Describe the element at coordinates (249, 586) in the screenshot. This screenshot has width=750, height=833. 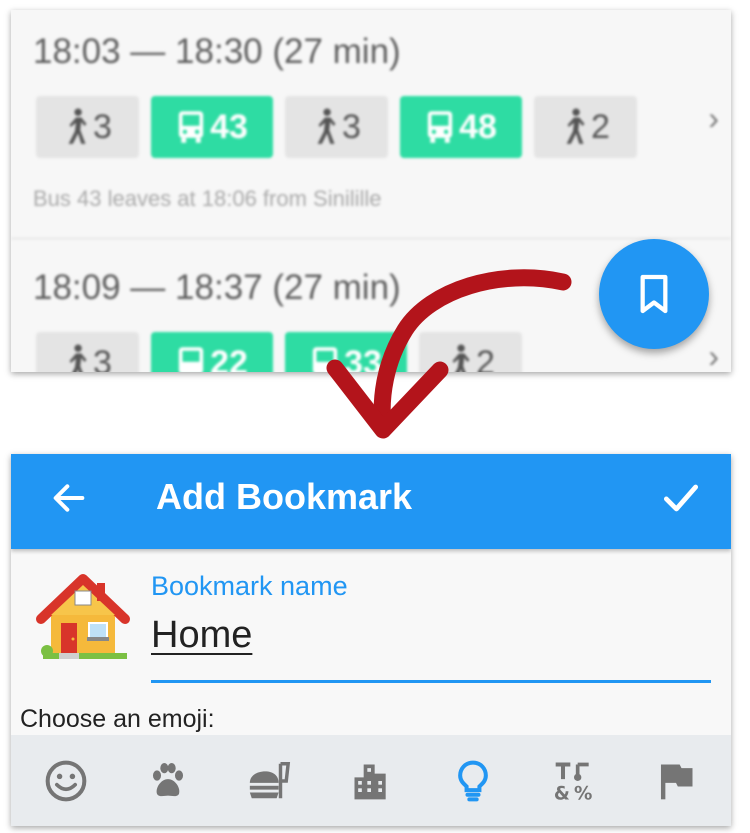
I see `bookmark-name-label: Bookmark name` at that location.